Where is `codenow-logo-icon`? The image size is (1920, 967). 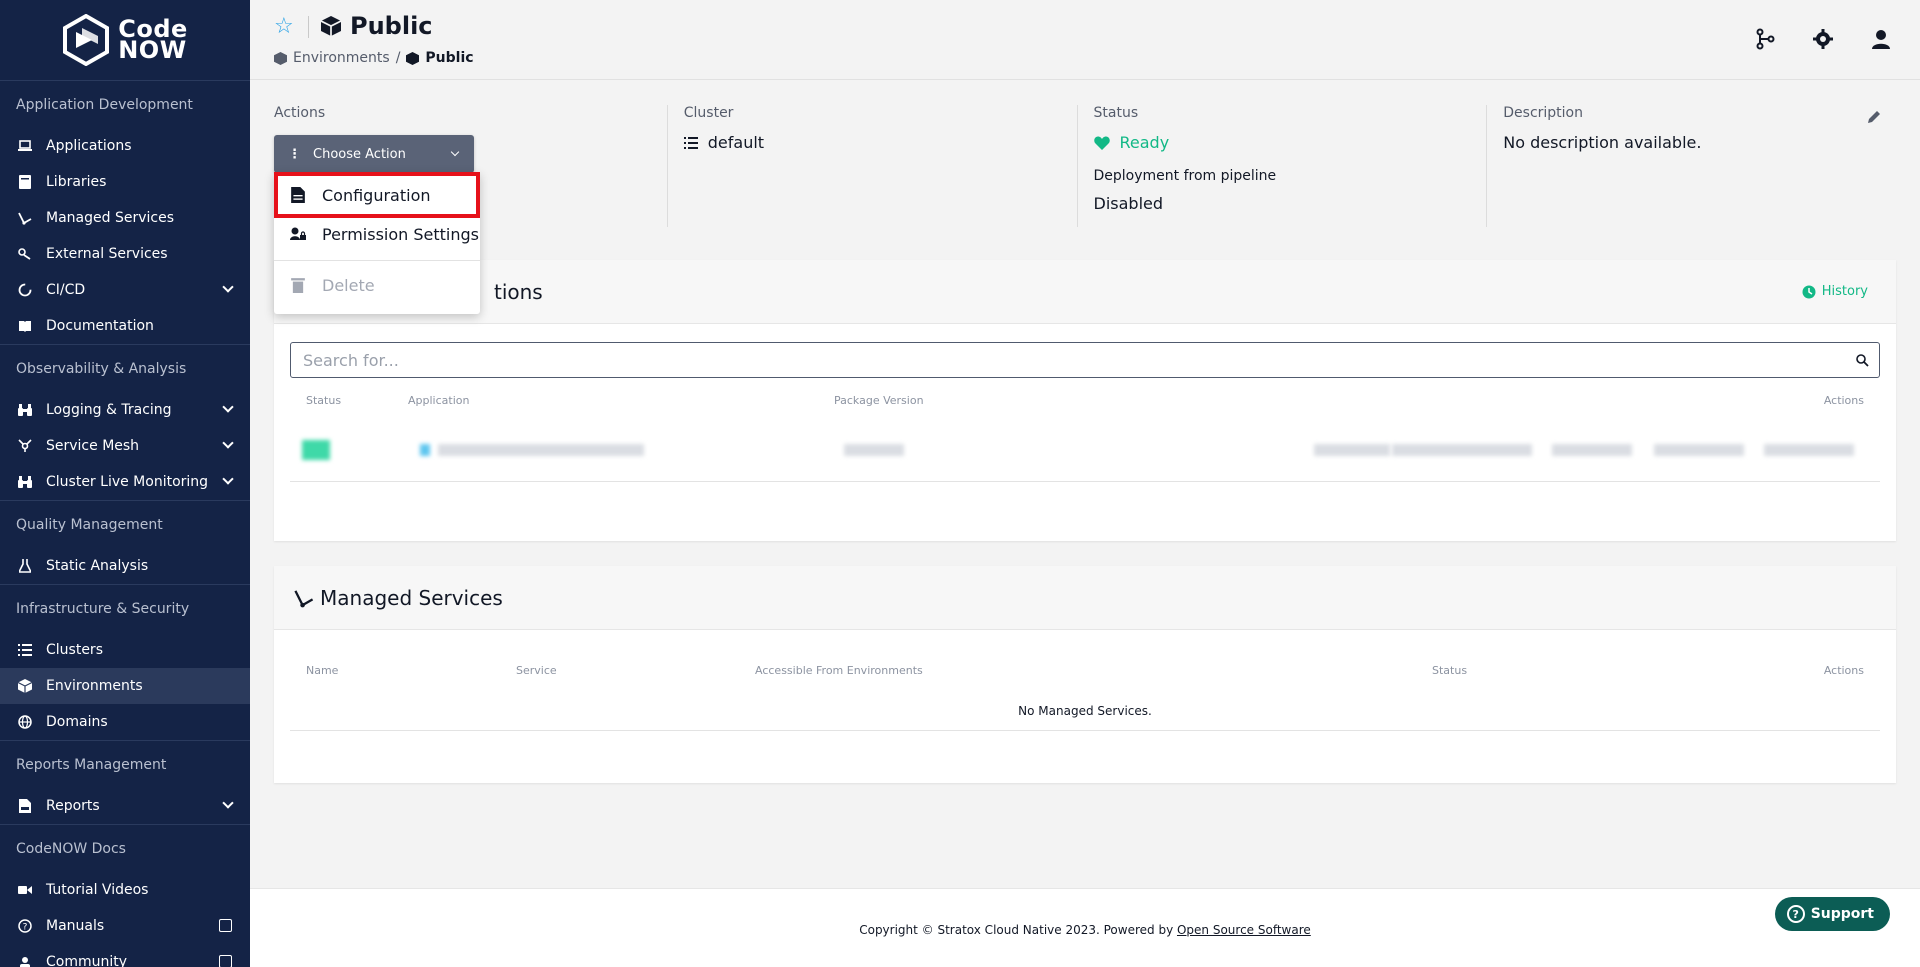
codenow-logo-icon is located at coordinates (86, 40).